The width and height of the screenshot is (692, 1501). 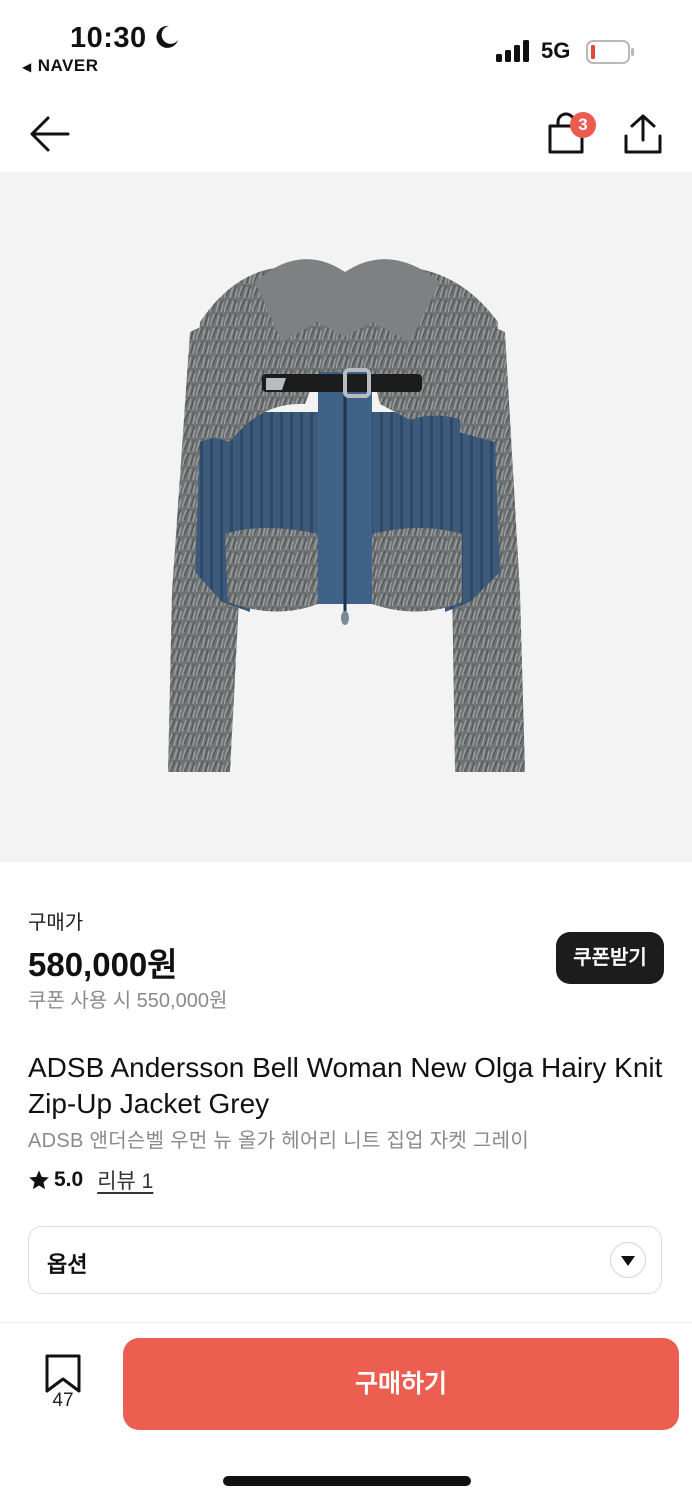 I want to click on status-time: 10:30, so click(x=108, y=38).